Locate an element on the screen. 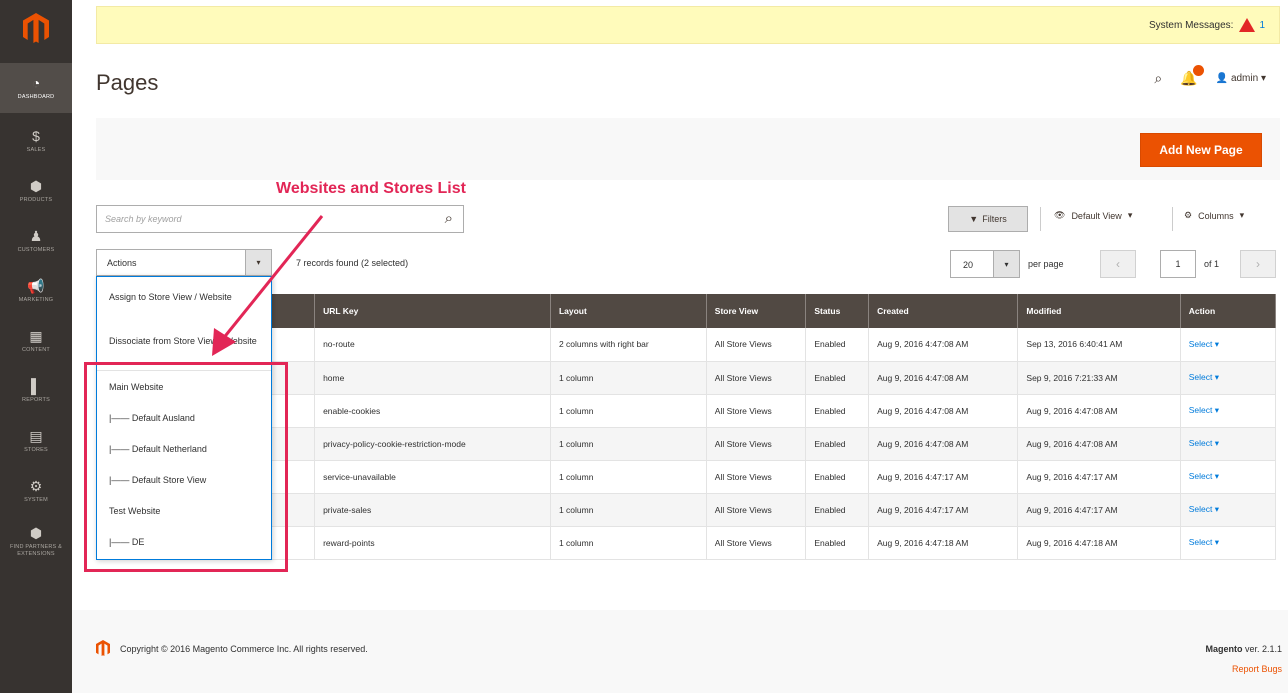  sidebar-item-sales: $ SALES is located at coordinates (36, 141).